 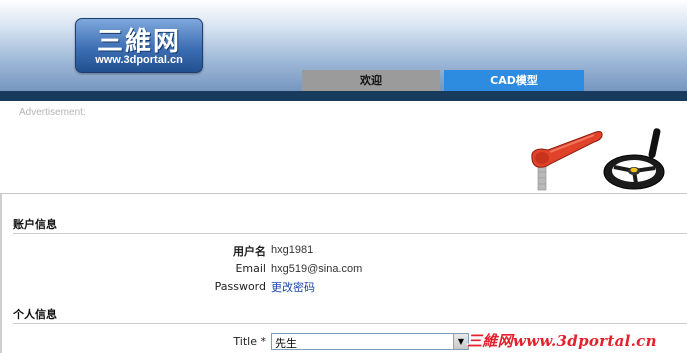 What do you see at coordinates (286, 343) in the screenshot?
I see `title-select-value: 先生` at bounding box center [286, 343].